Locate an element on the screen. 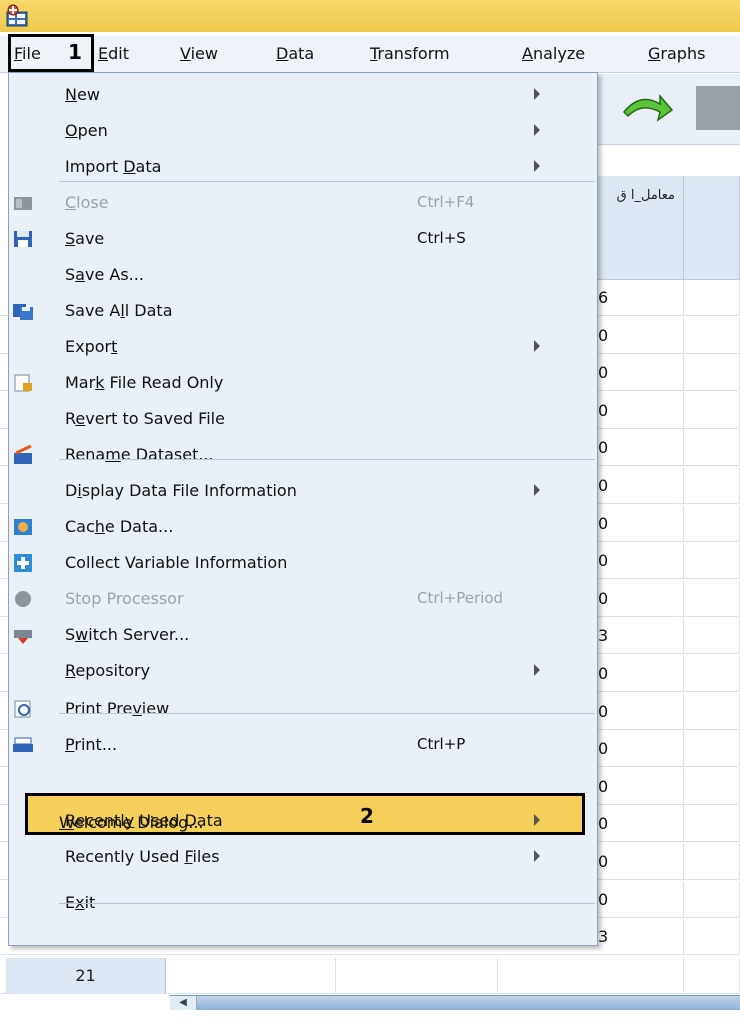  menu-item-recently-used-data: Recently Used Data is located at coordinates (303, 821).